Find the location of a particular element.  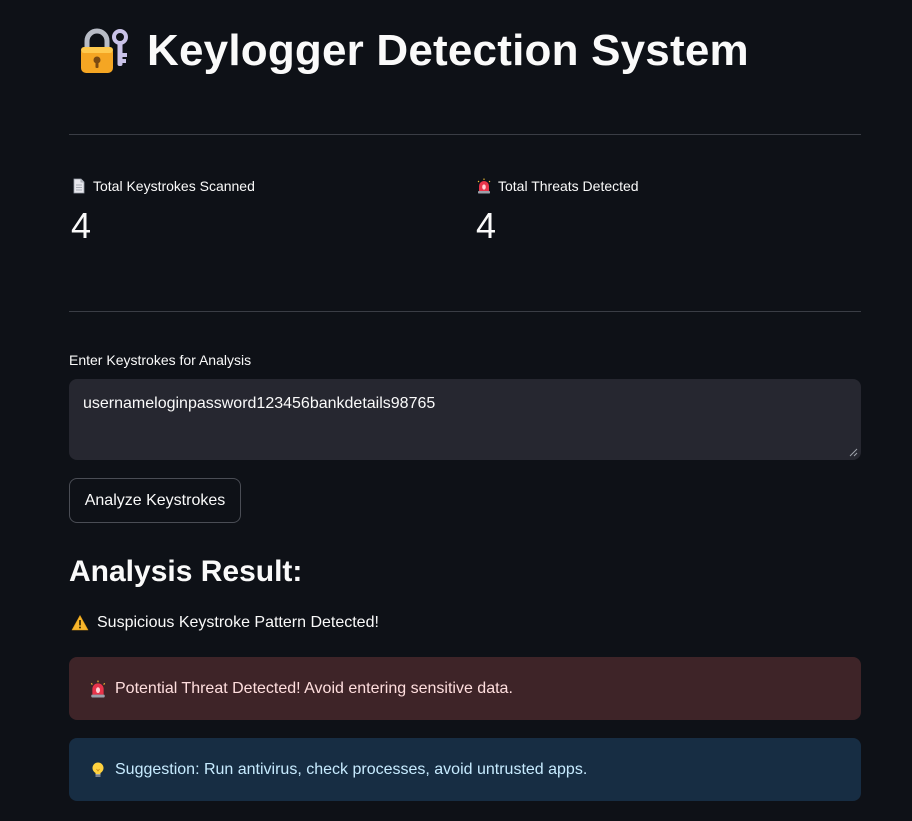

suspicious-pattern-message: Suspicious Keystroke Pattern Detected! is located at coordinates (225, 623).